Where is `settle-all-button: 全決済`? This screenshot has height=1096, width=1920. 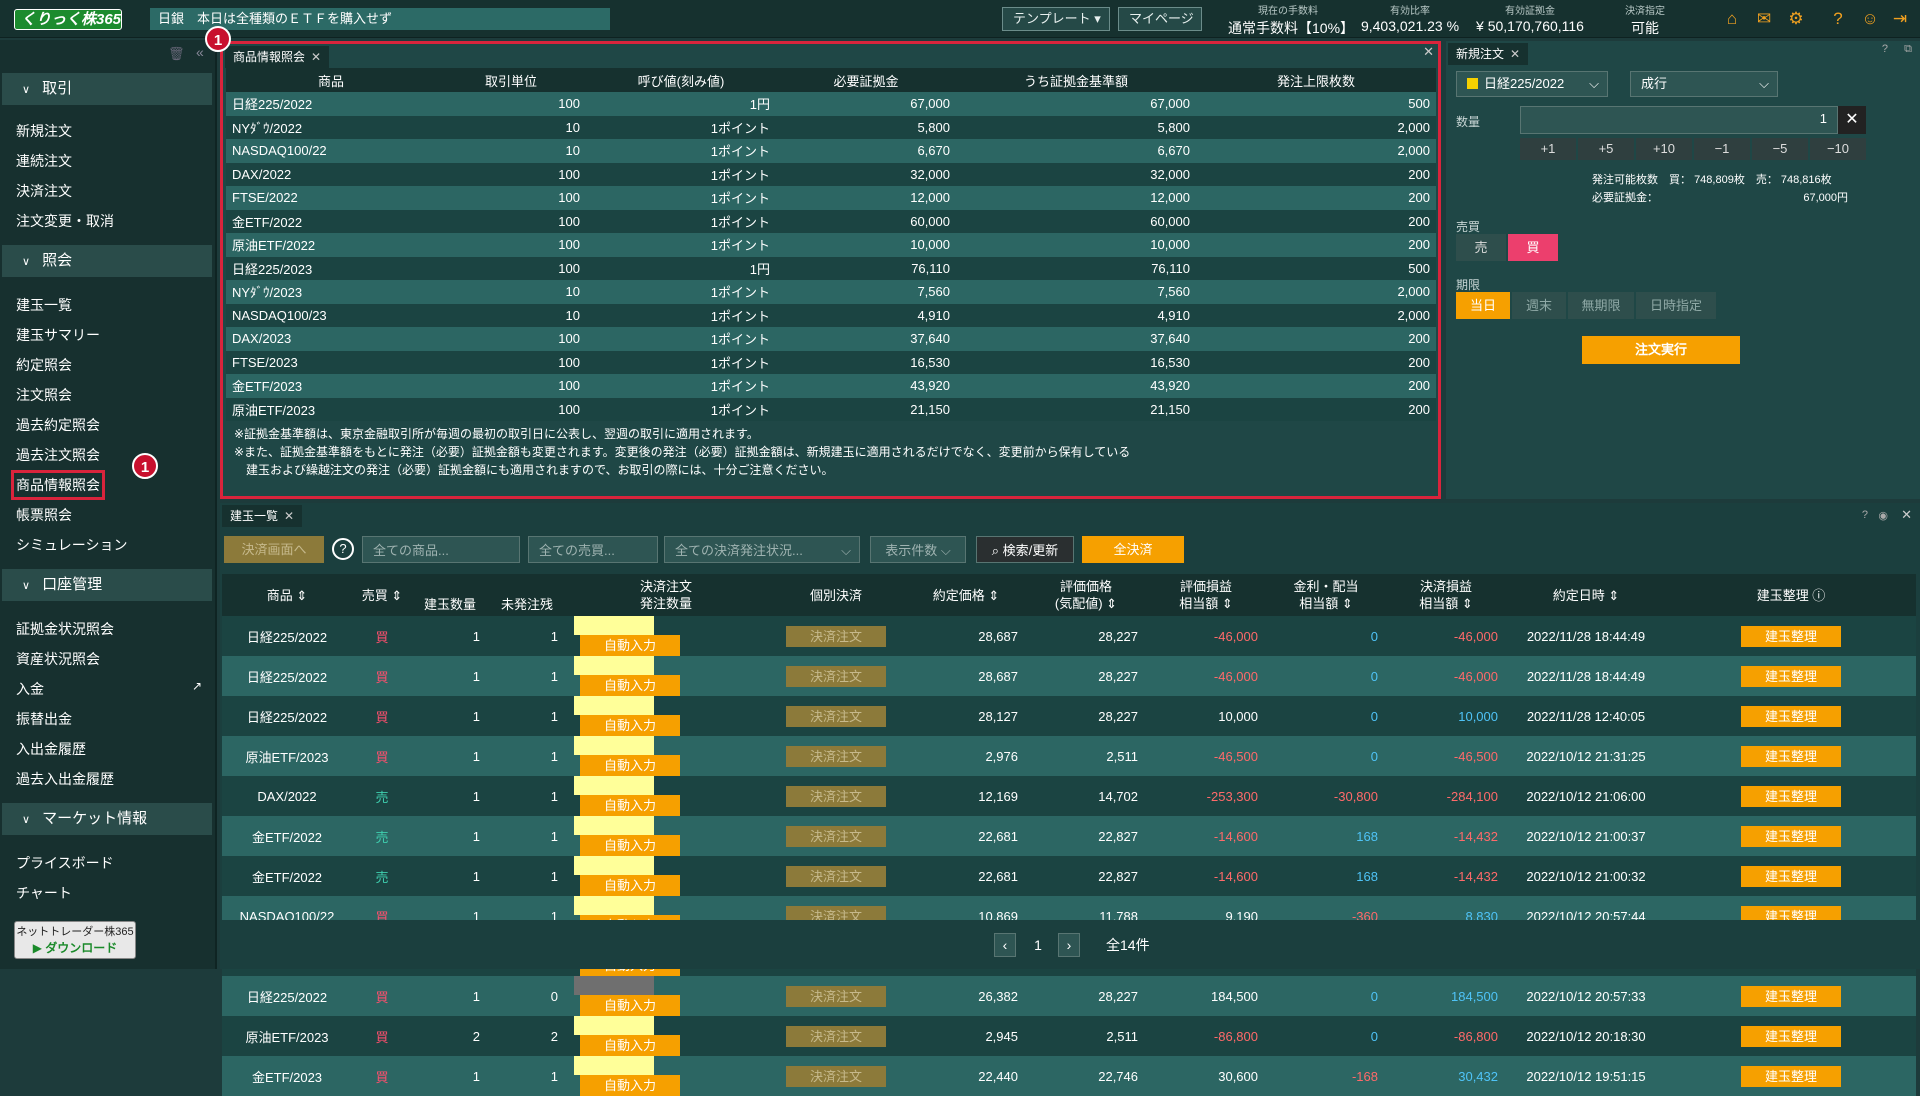 settle-all-button: 全決済 is located at coordinates (1133, 549).